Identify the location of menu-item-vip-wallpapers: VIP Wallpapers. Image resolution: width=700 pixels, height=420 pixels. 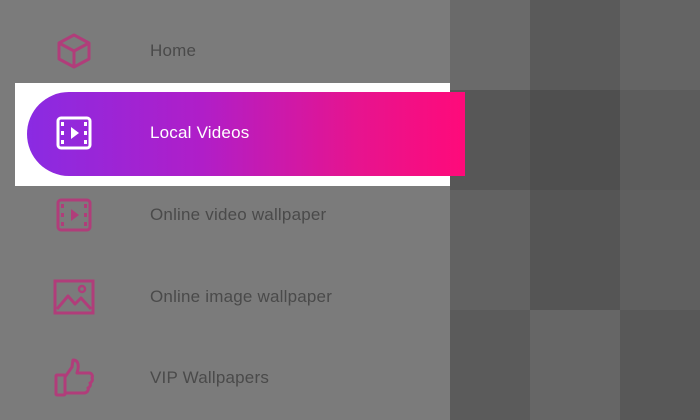
(225, 378).